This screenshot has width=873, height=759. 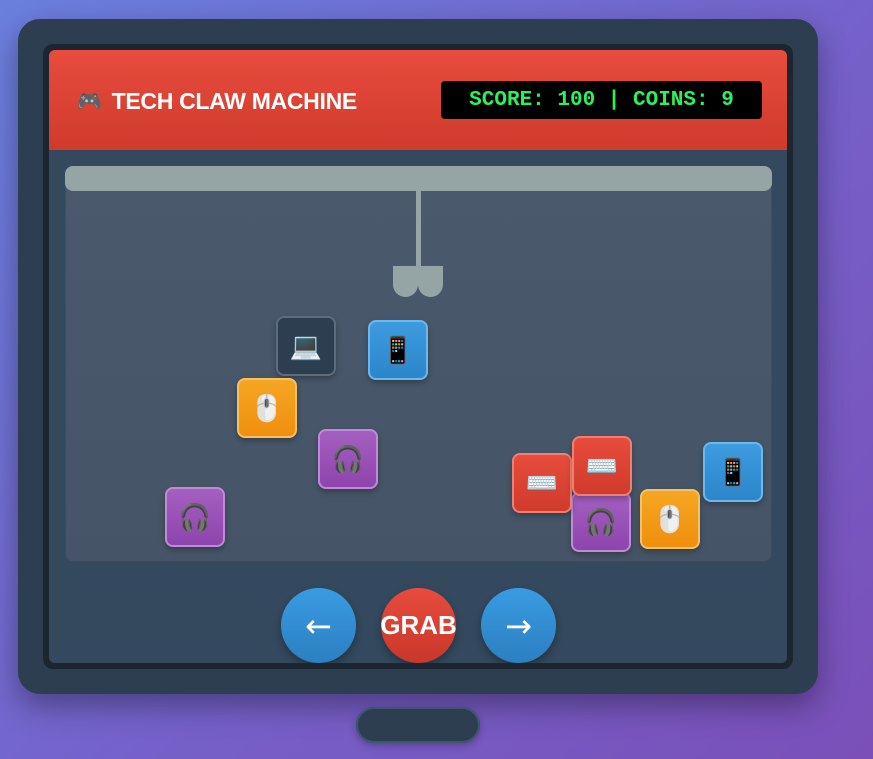 What do you see at coordinates (418, 229) in the screenshot?
I see `claw-cable` at bounding box center [418, 229].